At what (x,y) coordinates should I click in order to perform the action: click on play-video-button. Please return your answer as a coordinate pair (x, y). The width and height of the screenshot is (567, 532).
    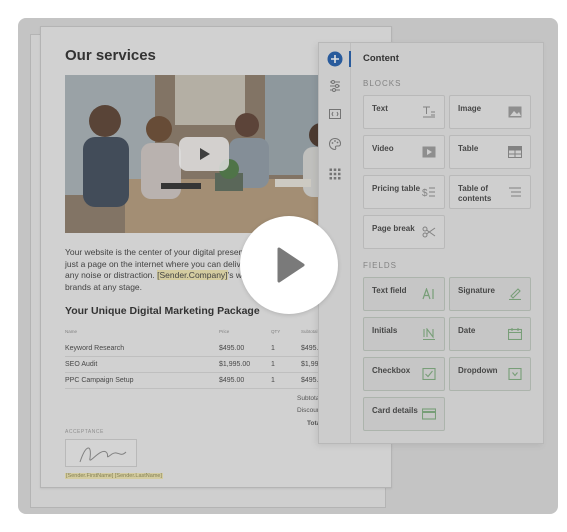
    Looking at the image, I should click on (289, 265).